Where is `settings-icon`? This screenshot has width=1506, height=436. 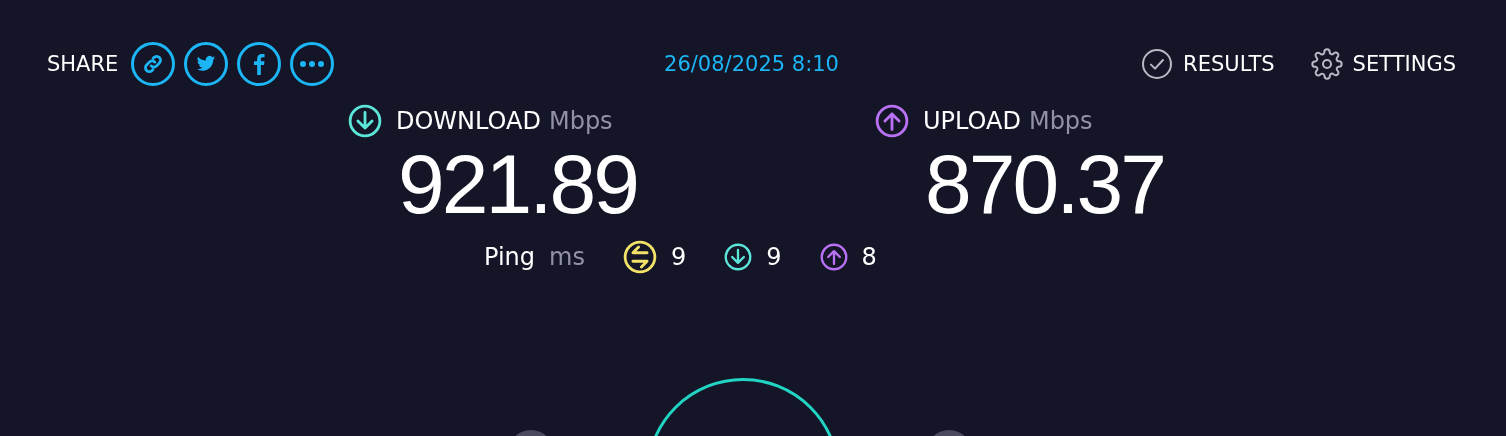
settings-icon is located at coordinates (1326, 64).